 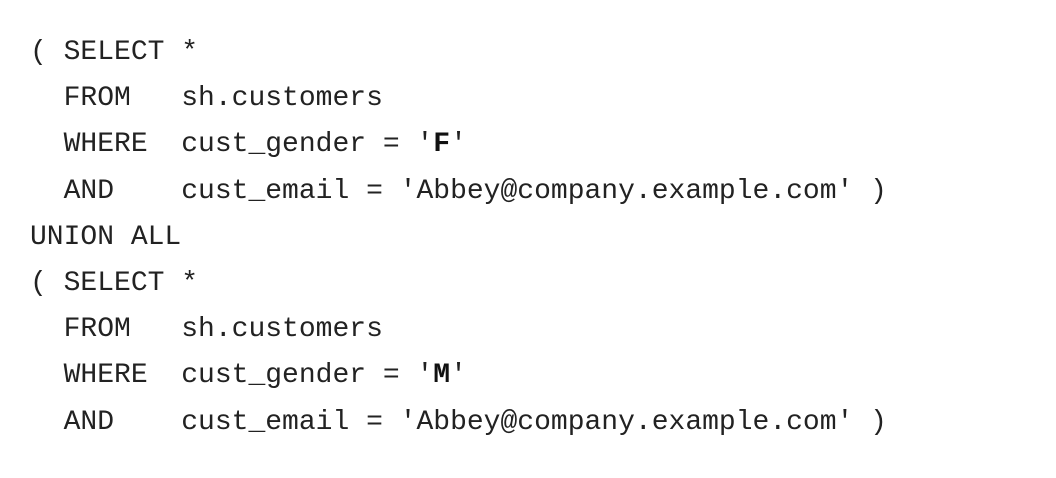 I want to click on code-line-union: UNION ALL, so click(x=458, y=238).